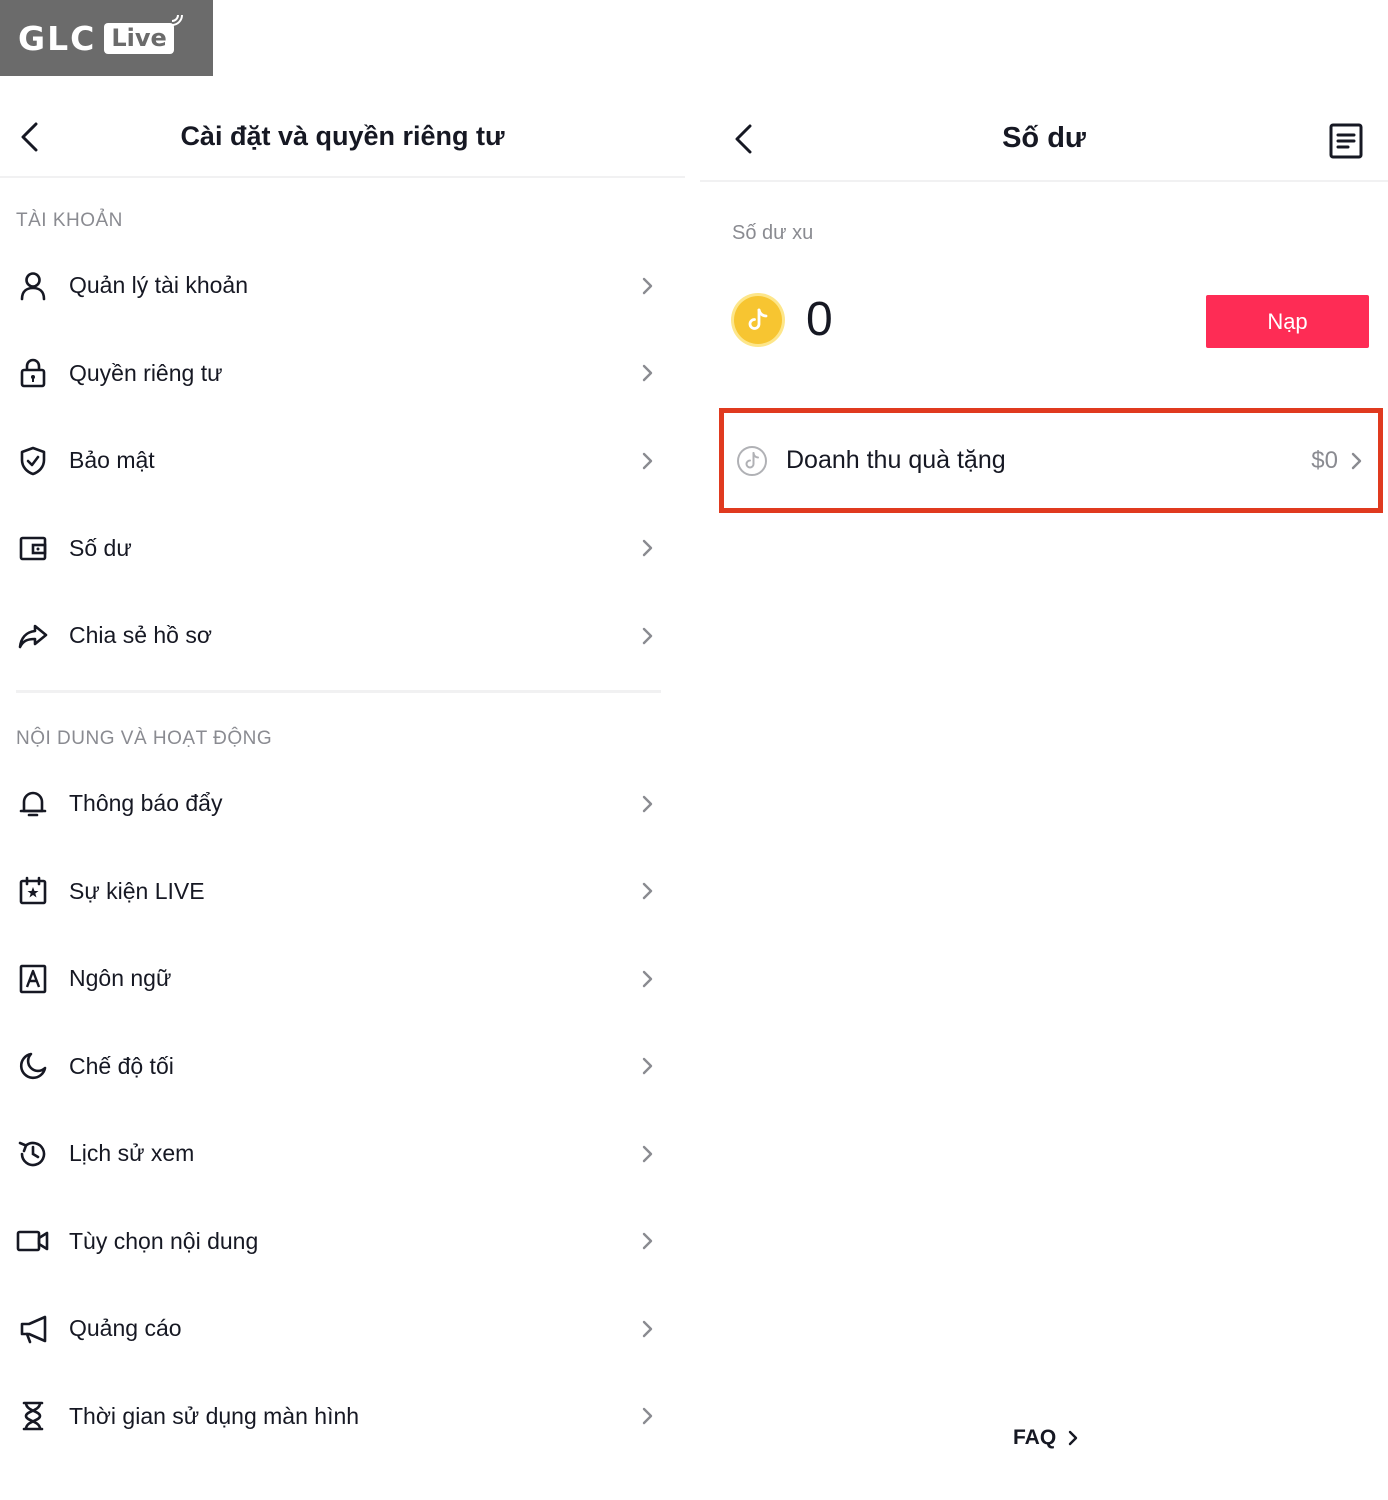 The width and height of the screenshot is (1388, 1500). What do you see at coordinates (120, 978) in the screenshot?
I see `menu-item-label: Ngôn ngữ` at bounding box center [120, 978].